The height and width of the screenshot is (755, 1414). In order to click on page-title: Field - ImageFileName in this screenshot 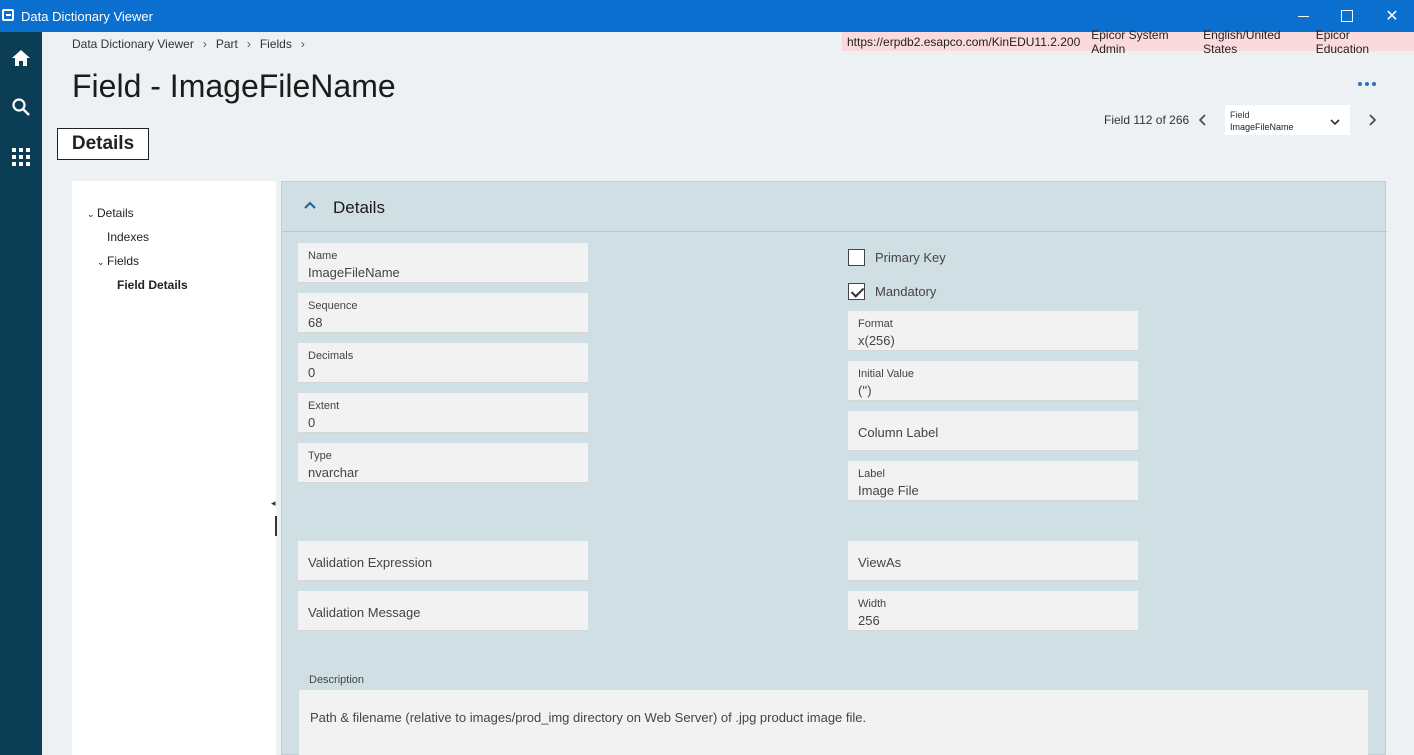, I will do `click(234, 86)`.